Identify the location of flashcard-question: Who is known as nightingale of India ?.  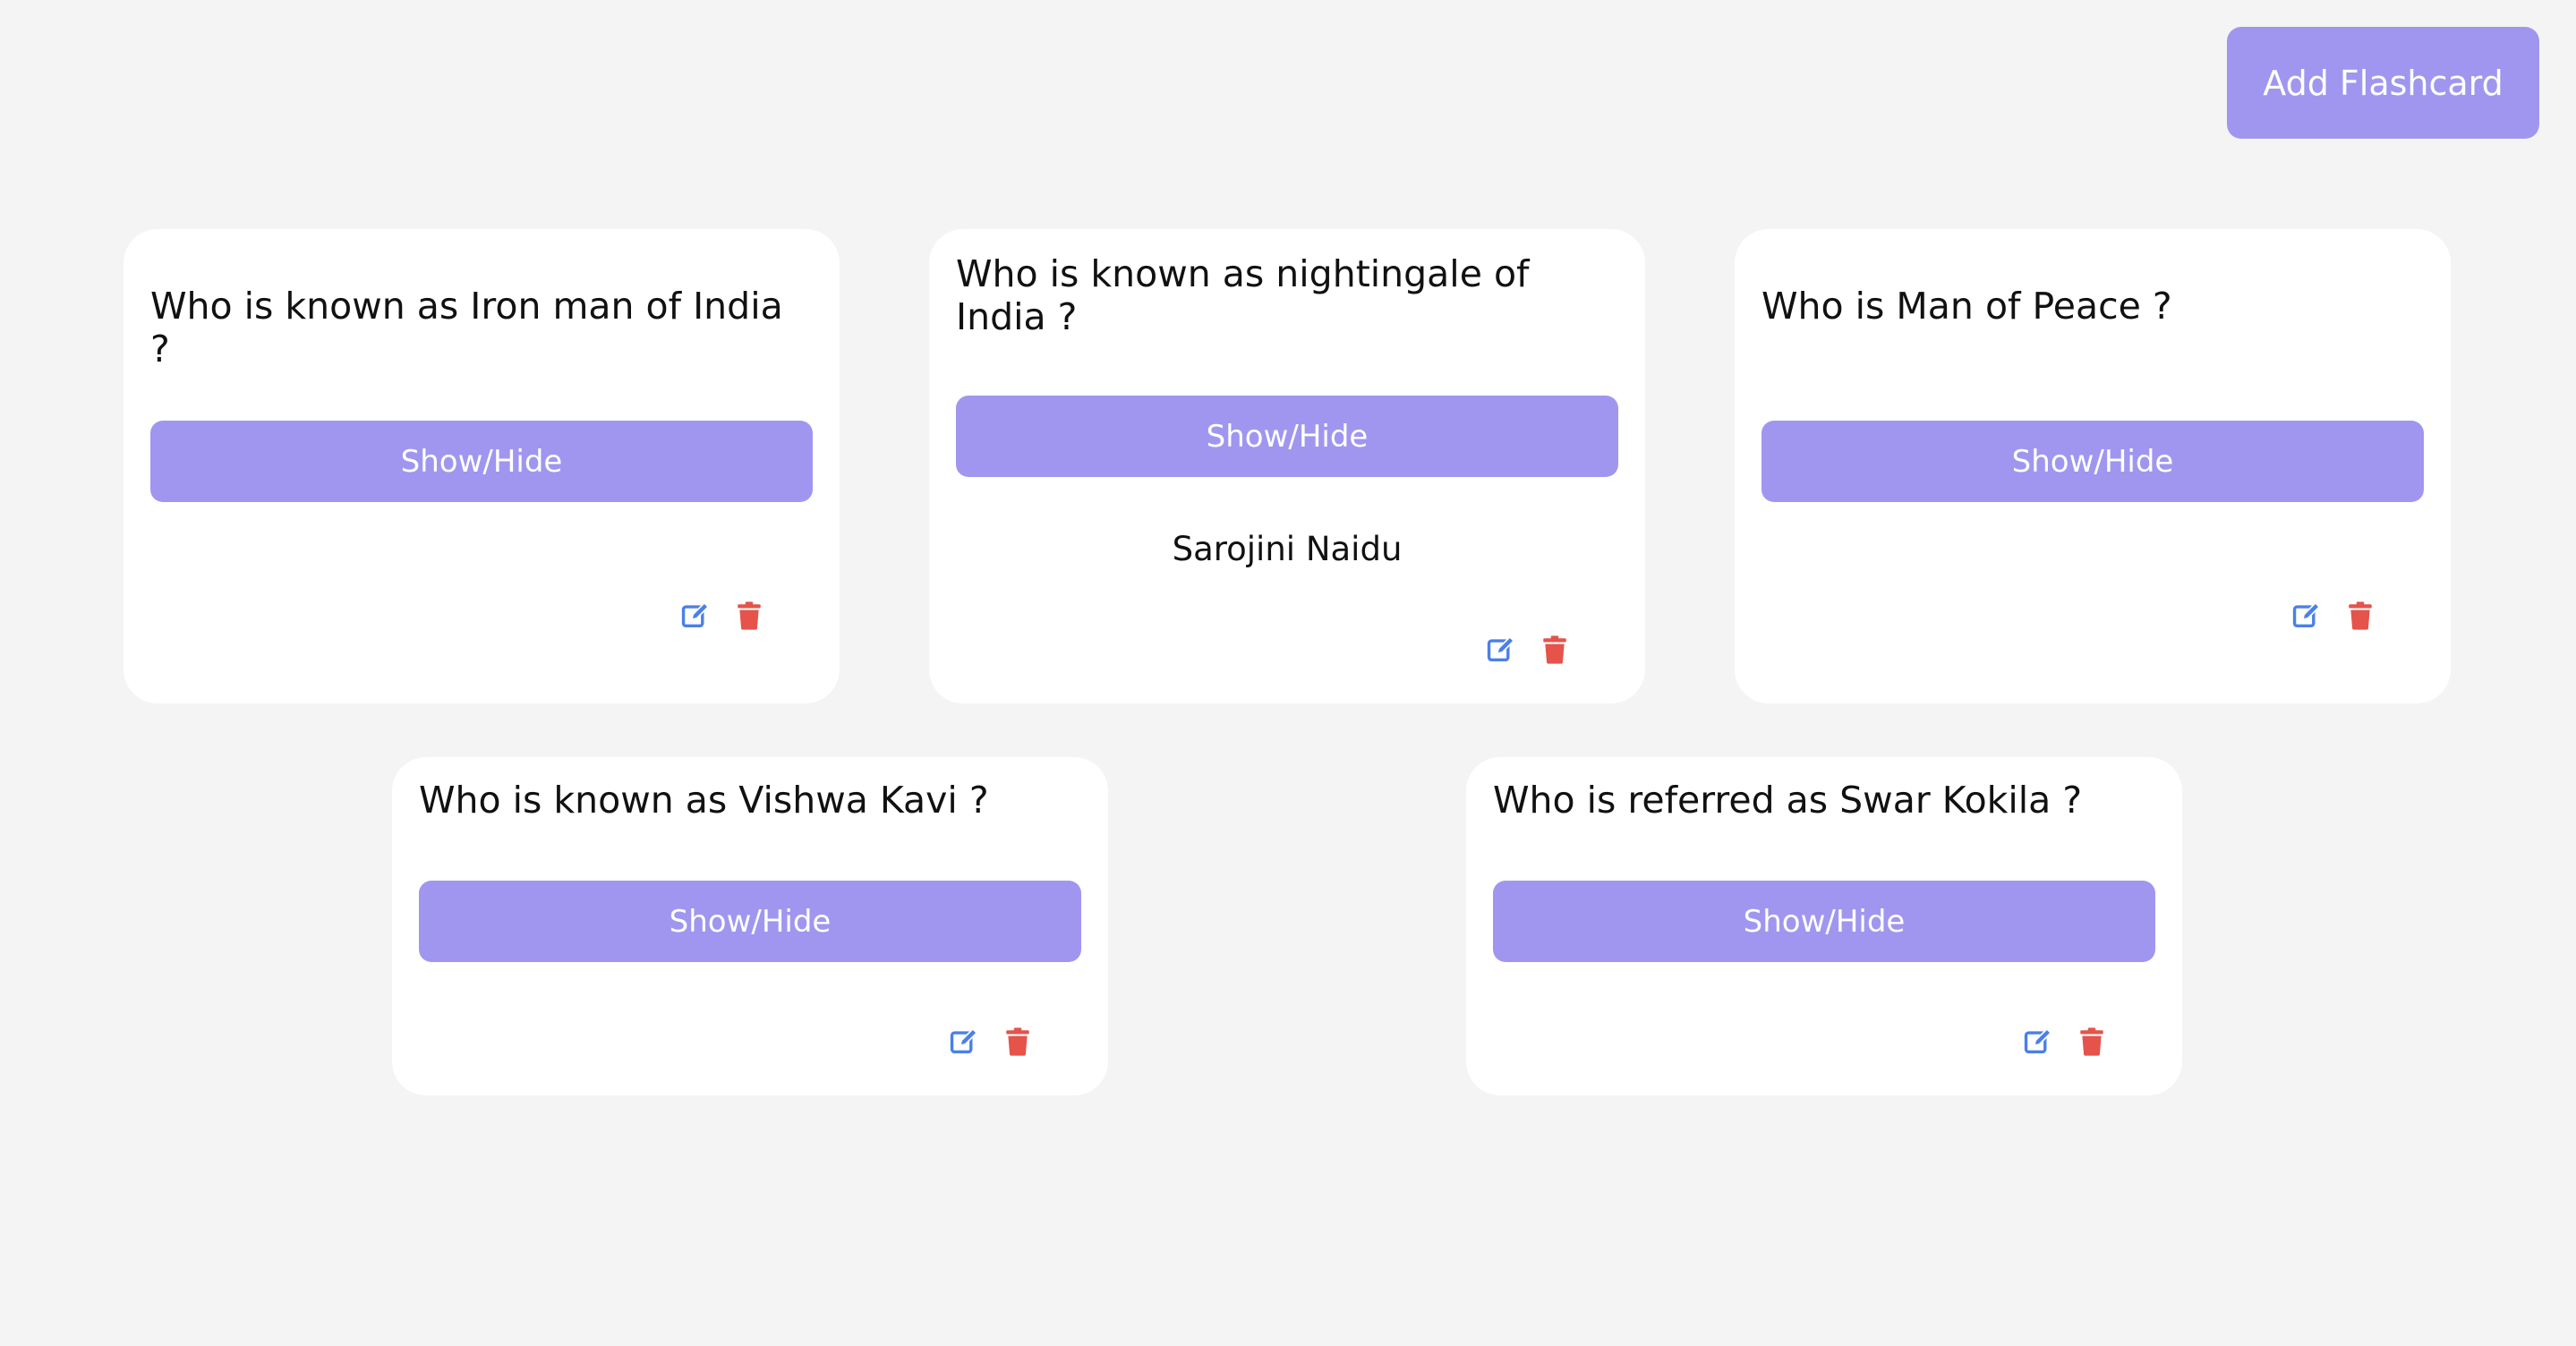
(1243, 295).